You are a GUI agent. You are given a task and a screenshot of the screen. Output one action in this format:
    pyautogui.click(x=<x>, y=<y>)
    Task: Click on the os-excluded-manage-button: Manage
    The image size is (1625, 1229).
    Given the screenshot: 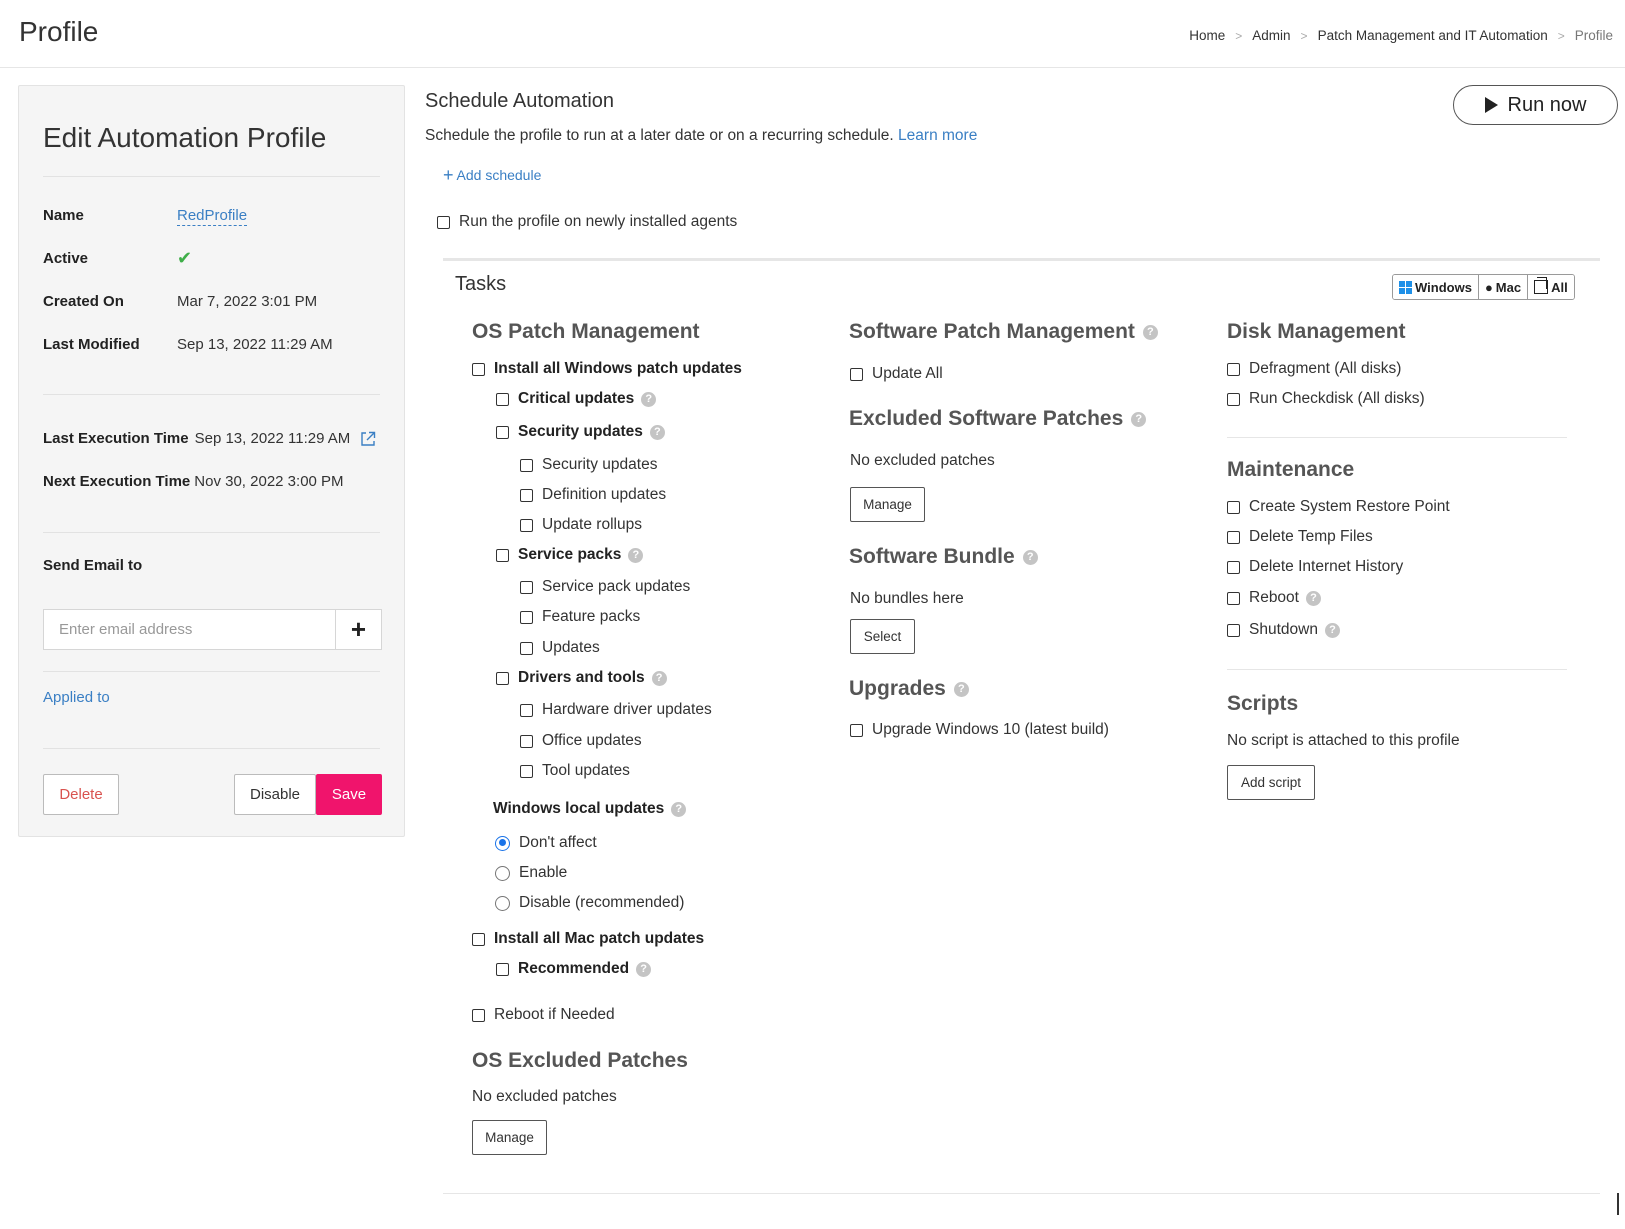 What is the action you would take?
    pyautogui.click(x=509, y=1137)
    